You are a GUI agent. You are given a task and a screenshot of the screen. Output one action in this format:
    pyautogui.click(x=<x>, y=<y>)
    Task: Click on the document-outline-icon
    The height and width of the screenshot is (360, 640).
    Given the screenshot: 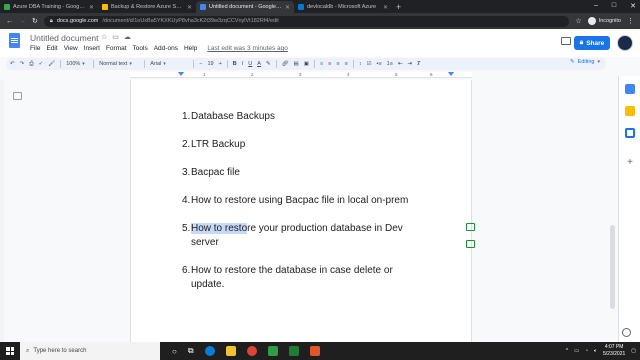 What is the action you would take?
    pyautogui.click(x=17, y=96)
    